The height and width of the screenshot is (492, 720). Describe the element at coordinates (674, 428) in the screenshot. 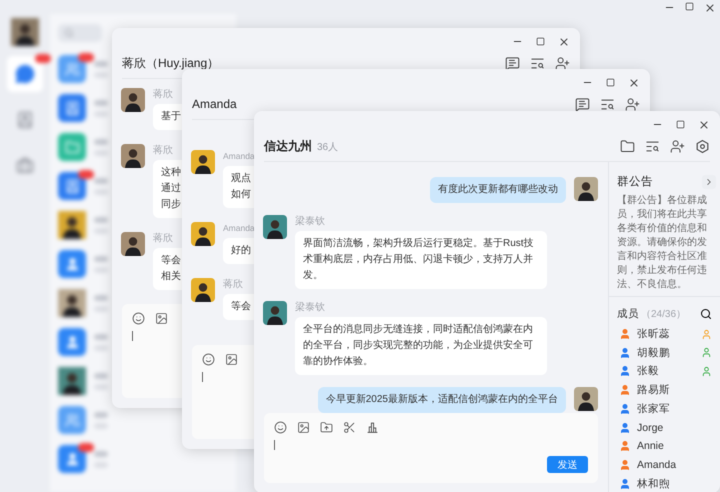

I see `member-name: Jorge` at that location.